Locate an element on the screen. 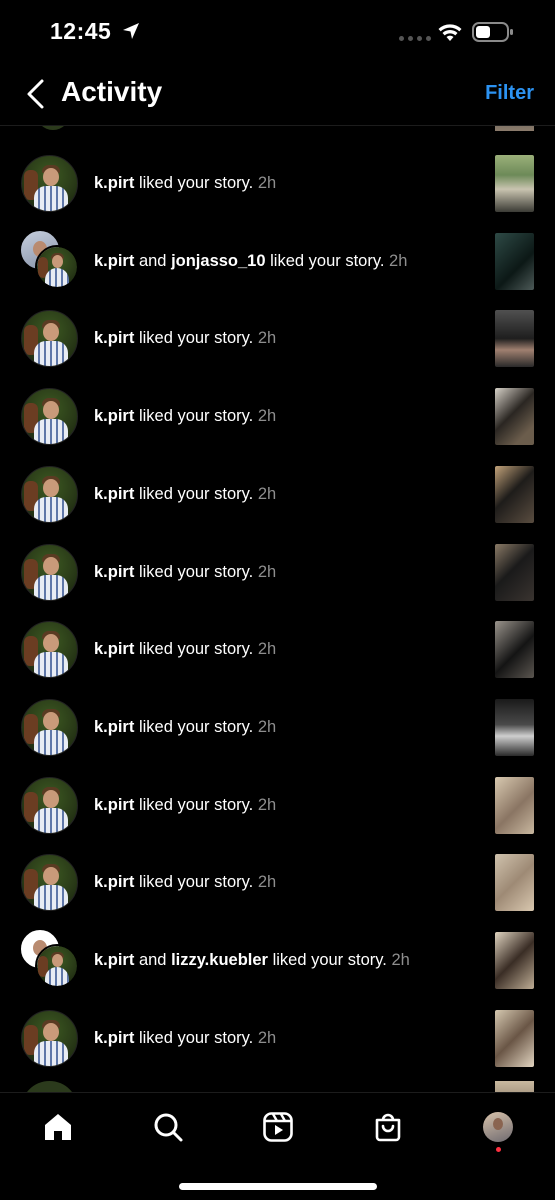 The height and width of the screenshot is (1200, 555). username-link: jonjasso_10 is located at coordinates (218, 261).